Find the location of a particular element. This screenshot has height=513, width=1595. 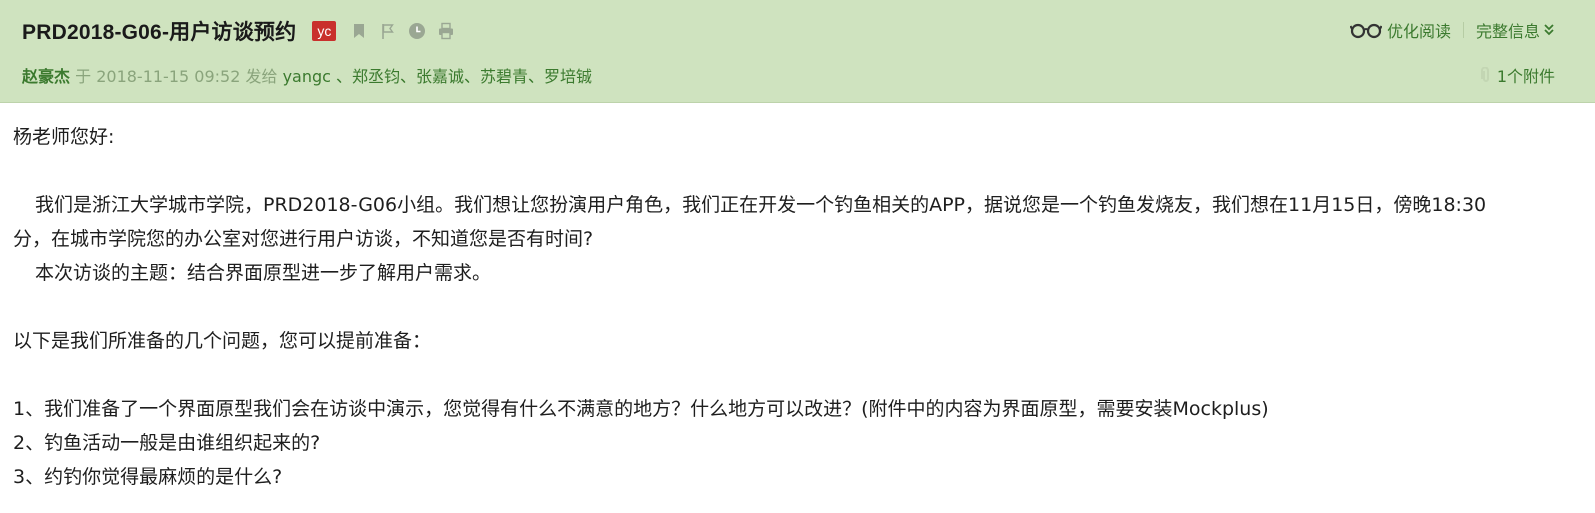

optimize-read-label: 优化阅读 is located at coordinates (1418, 31).